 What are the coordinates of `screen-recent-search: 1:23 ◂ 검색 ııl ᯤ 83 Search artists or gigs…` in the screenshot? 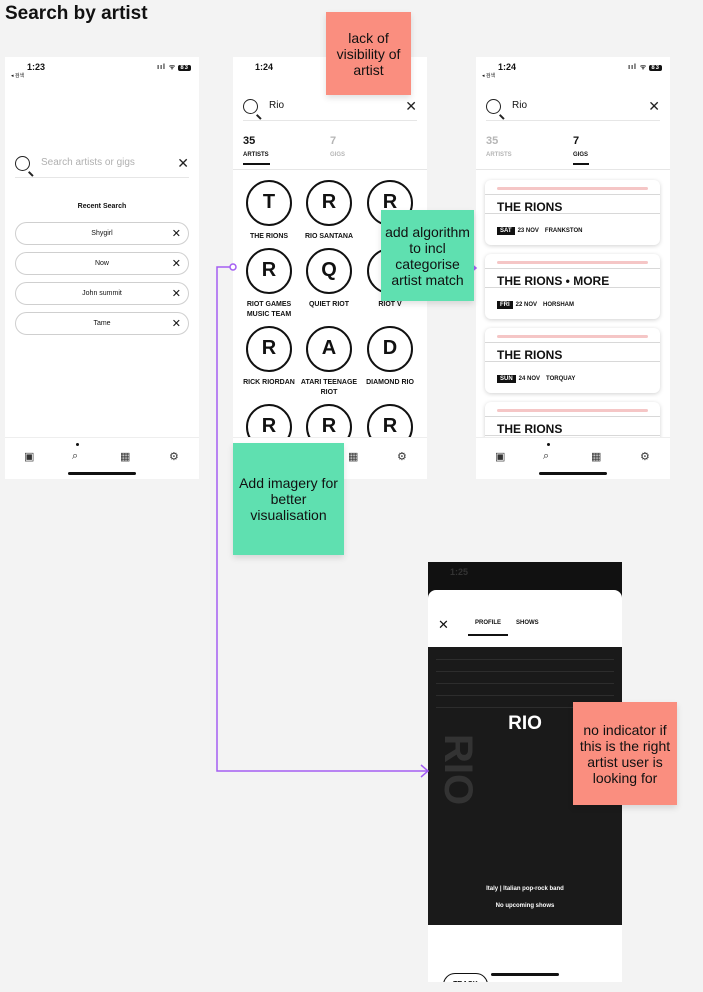 It's located at (102, 268).